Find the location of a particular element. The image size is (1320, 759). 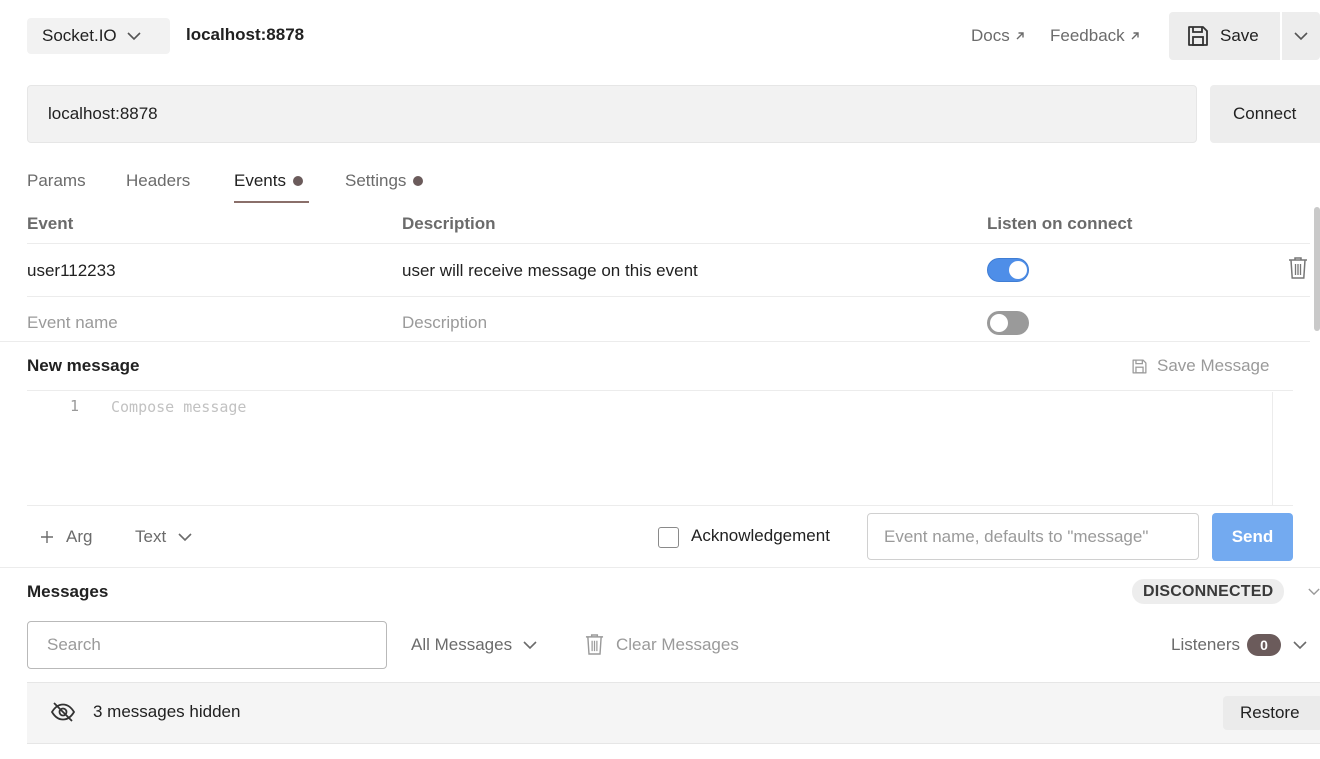

line-number: 1 is located at coordinates (75, 406).